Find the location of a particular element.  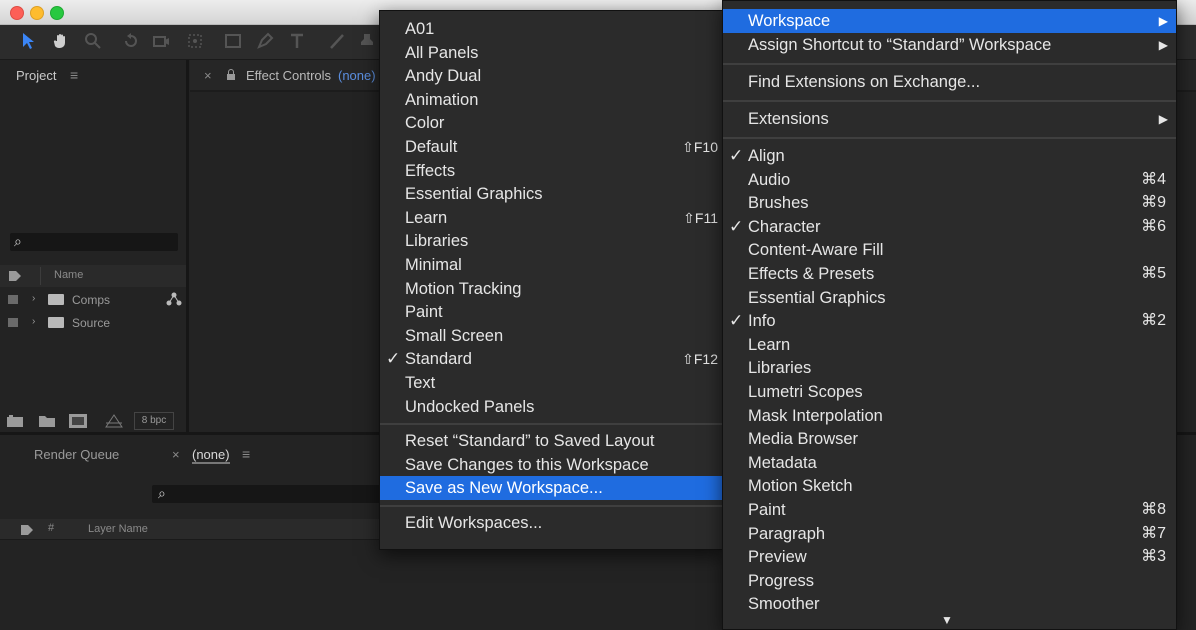

panel-menu-item: Motion Sketch is located at coordinates (949, 486).